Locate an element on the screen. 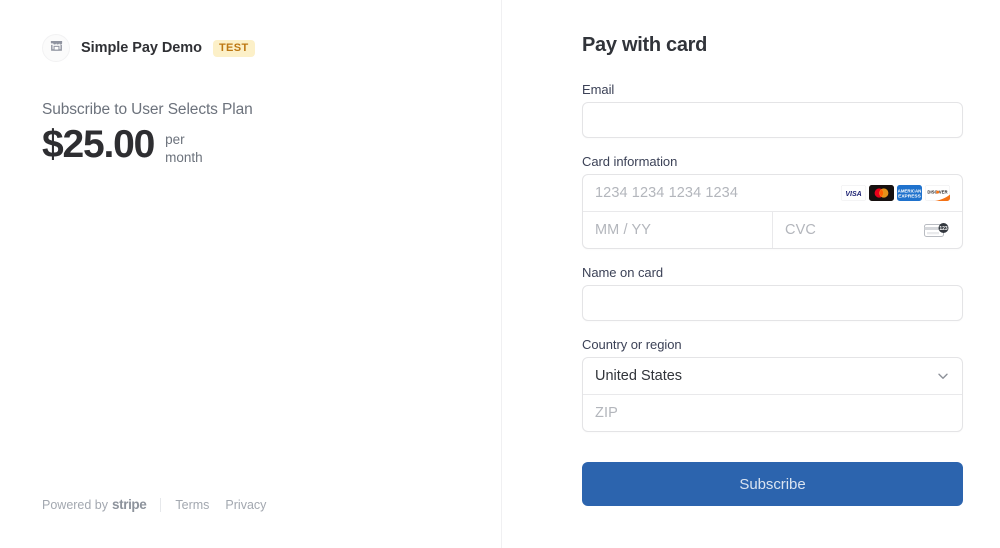 The height and width of the screenshot is (548, 1000). discover-icon: DISC VER is located at coordinates (937, 193).